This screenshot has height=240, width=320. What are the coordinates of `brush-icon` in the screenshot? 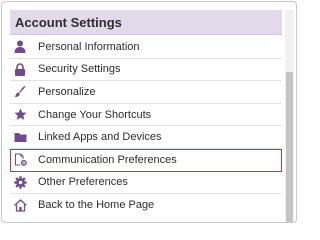 It's located at (20, 92).